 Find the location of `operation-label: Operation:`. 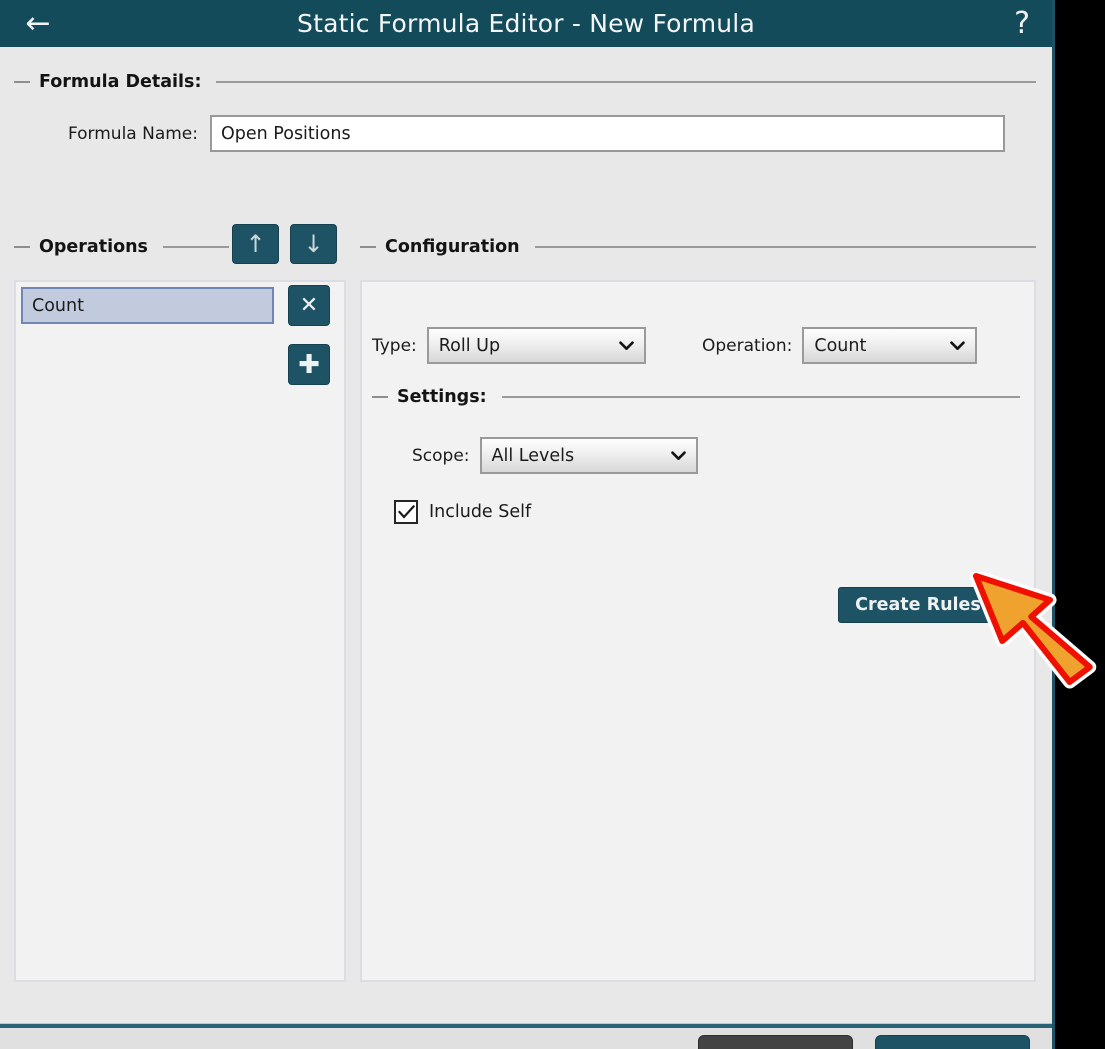

operation-label: Operation: is located at coordinates (747, 345).